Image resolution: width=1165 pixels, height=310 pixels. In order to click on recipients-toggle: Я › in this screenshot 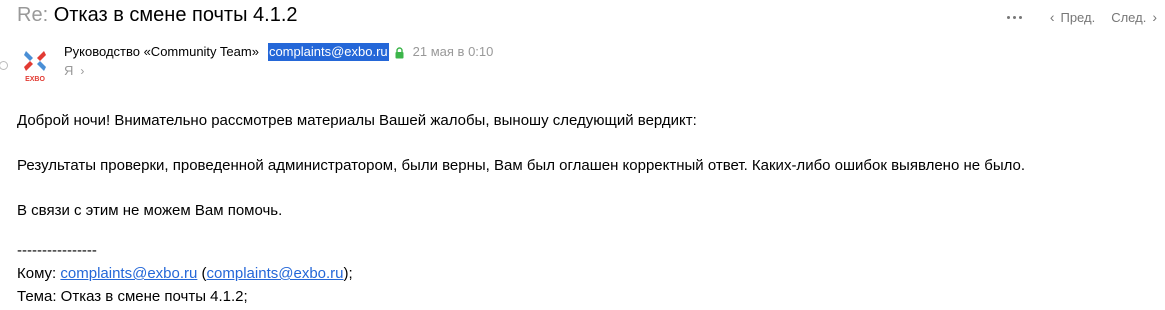, I will do `click(74, 71)`.